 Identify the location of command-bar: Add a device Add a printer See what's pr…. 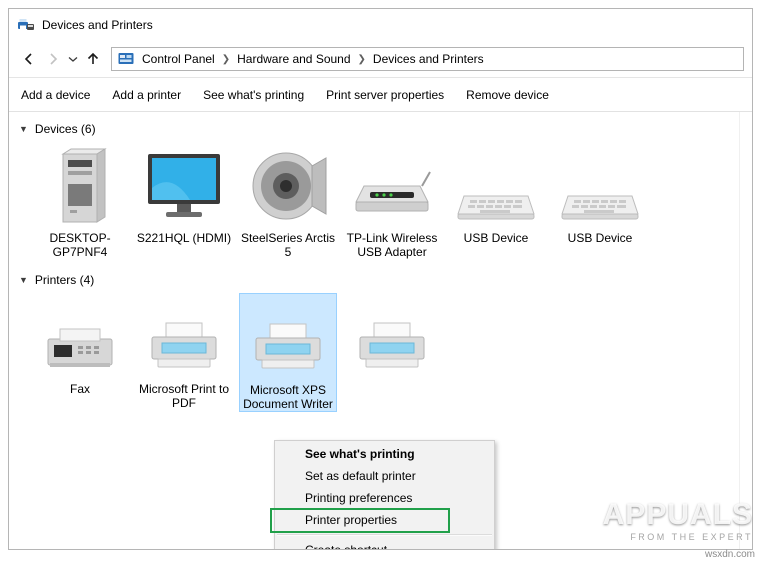
(380, 95).